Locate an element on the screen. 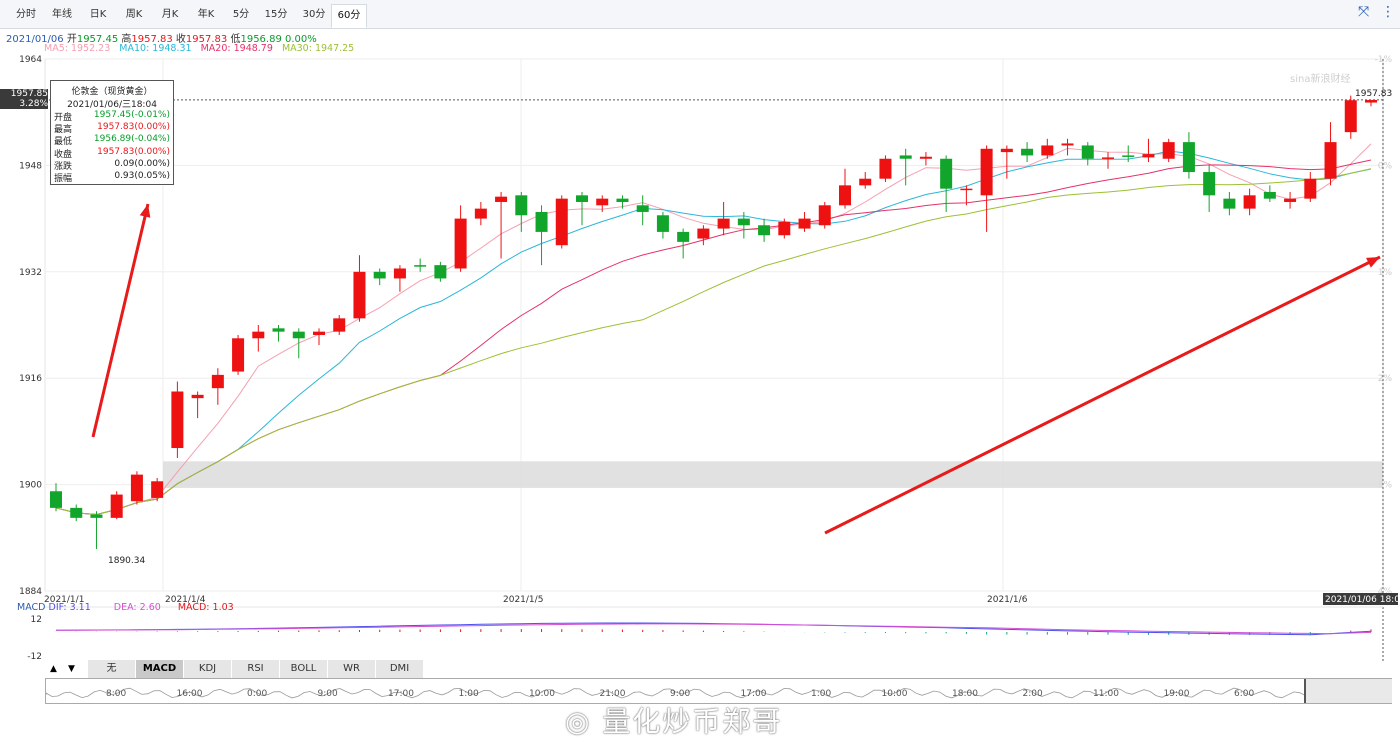 The width and height of the screenshot is (1400, 751). tooltip-row-key: 收盘 is located at coordinates (63, 154).